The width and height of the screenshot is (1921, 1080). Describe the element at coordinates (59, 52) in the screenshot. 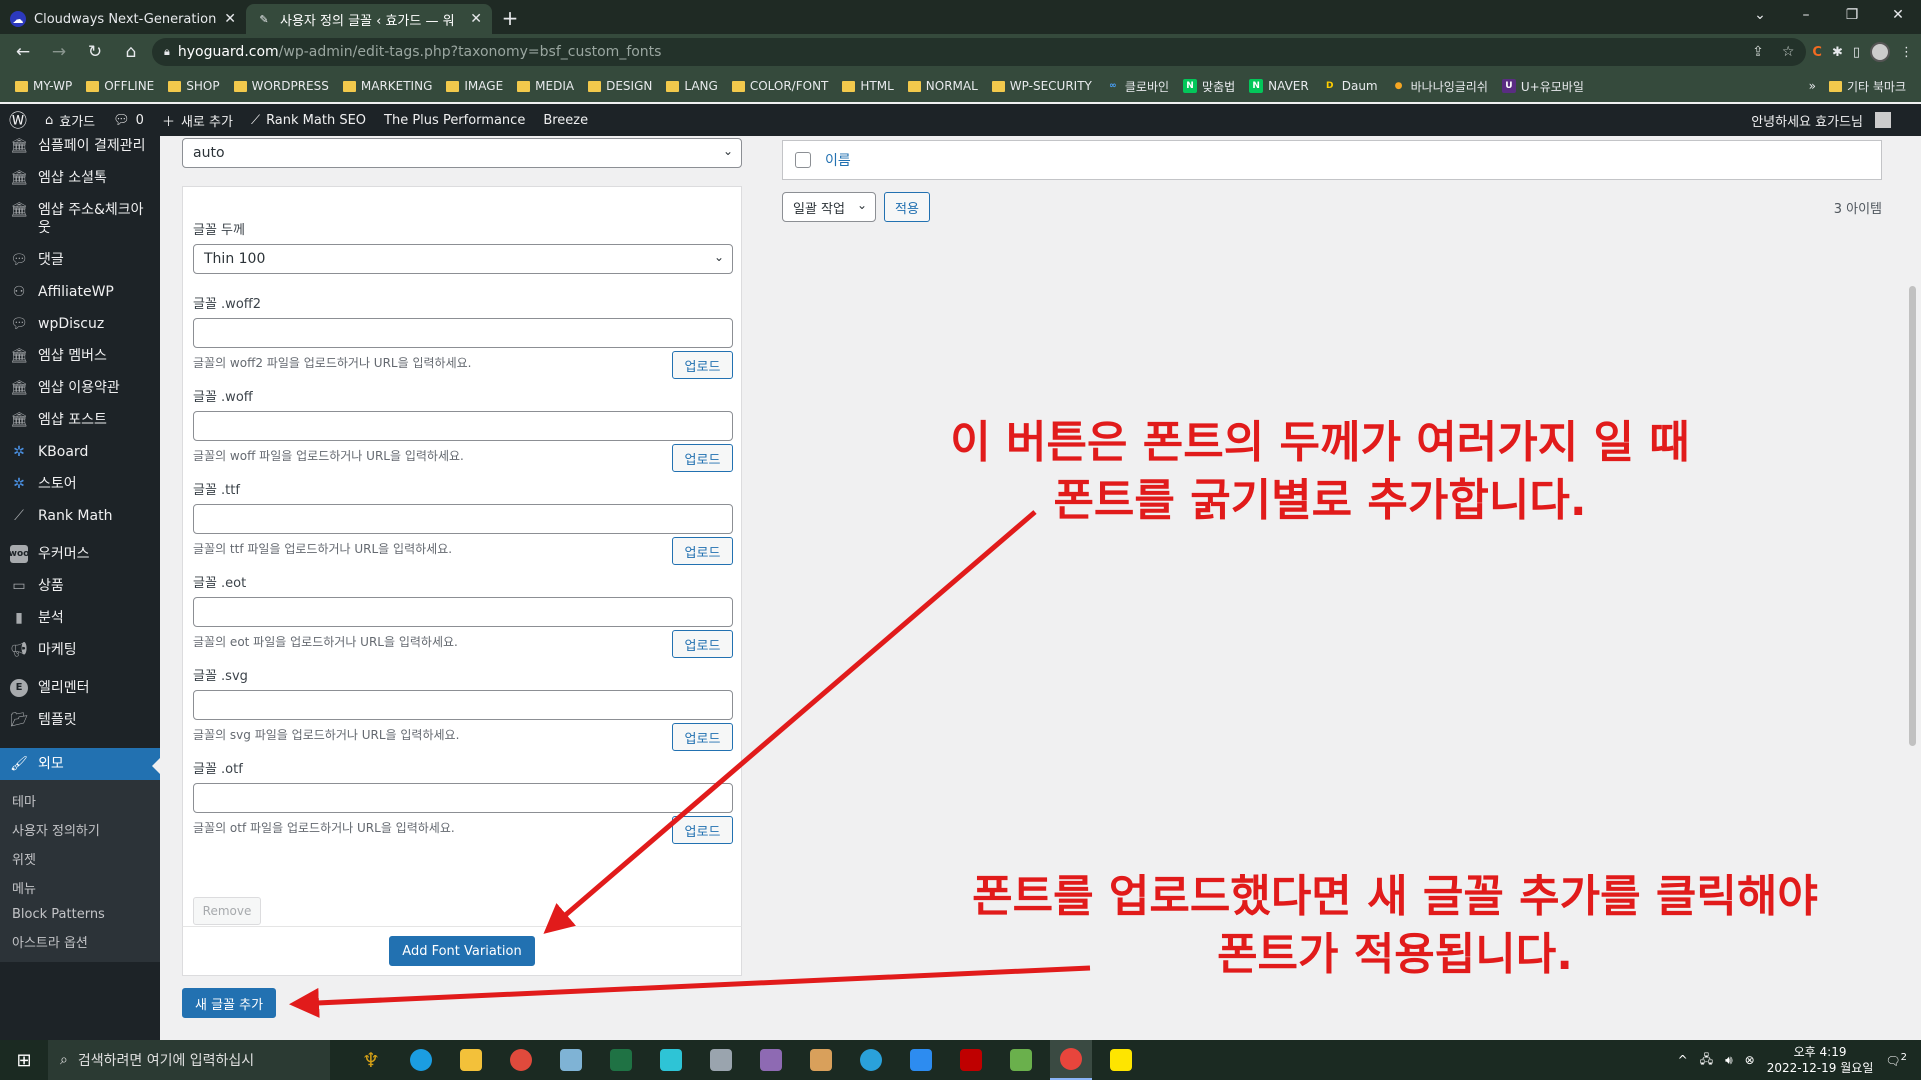

I see `forward-arrow-icon: →` at that location.